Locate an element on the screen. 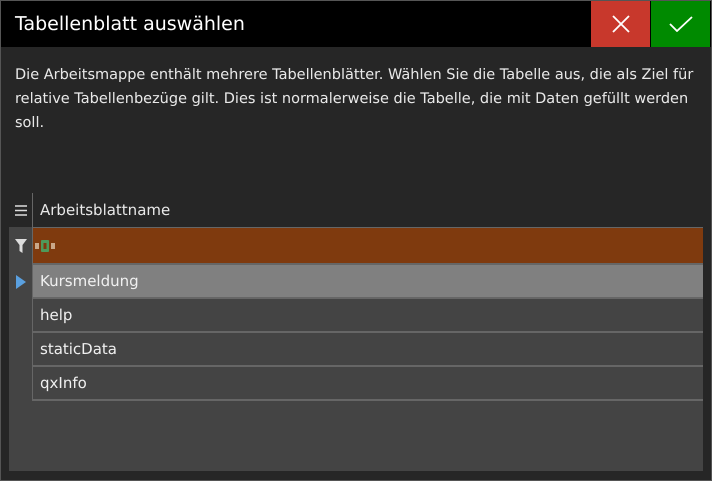 The height and width of the screenshot is (481, 712). window-title: Tabellenblatt auswählen is located at coordinates (130, 24).